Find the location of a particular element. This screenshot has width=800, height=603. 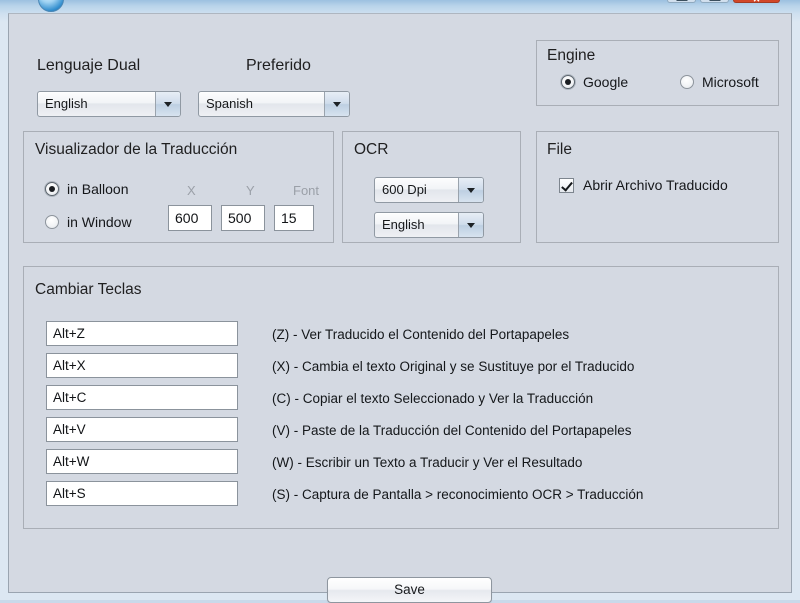

maximize-icon is located at coordinates (714, 0).